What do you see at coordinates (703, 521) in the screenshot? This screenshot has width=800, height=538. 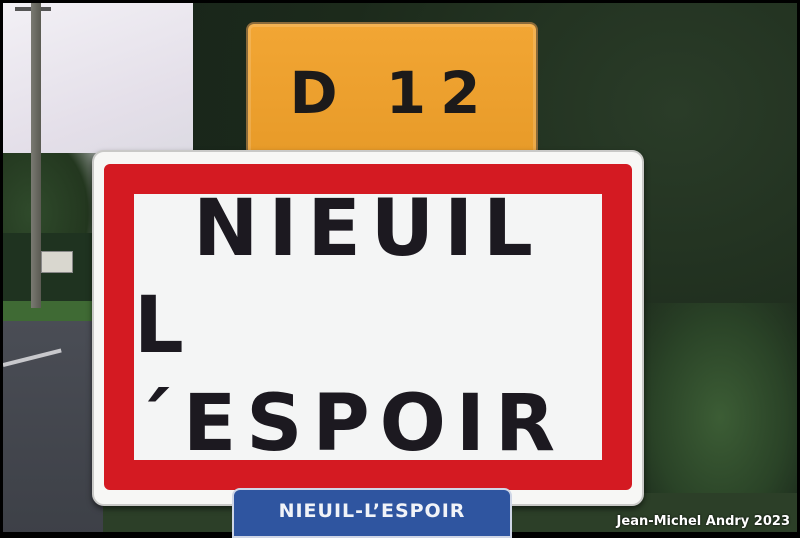 I see `photo-credit: Jean-Michel Andry 2023` at bounding box center [703, 521].